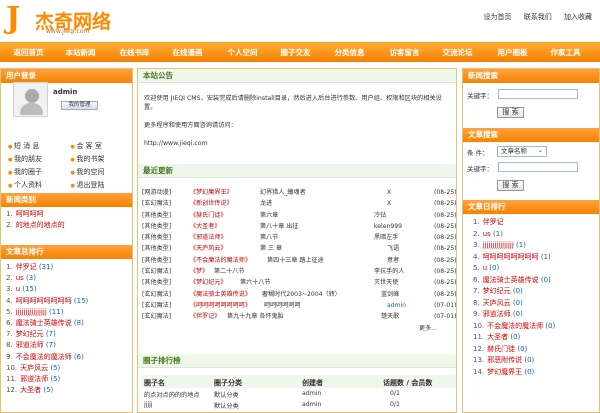 Image resolution: width=600 pixels, height=413 pixels. I want to click on top-links: 设为首页 联系我们 加入收藏, so click(533, 17).